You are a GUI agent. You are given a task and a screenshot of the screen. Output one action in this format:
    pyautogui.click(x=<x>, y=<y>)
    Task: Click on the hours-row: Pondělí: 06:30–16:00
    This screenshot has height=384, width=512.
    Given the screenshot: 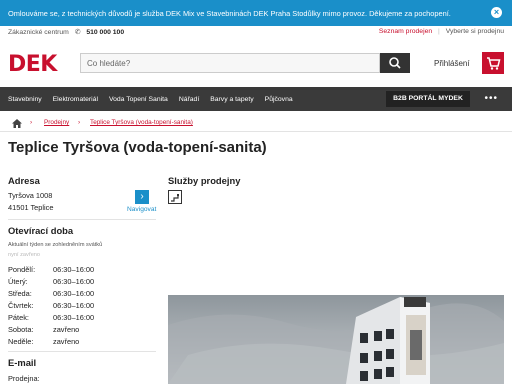 What is the action you would take?
    pyautogui.click(x=63, y=271)
    